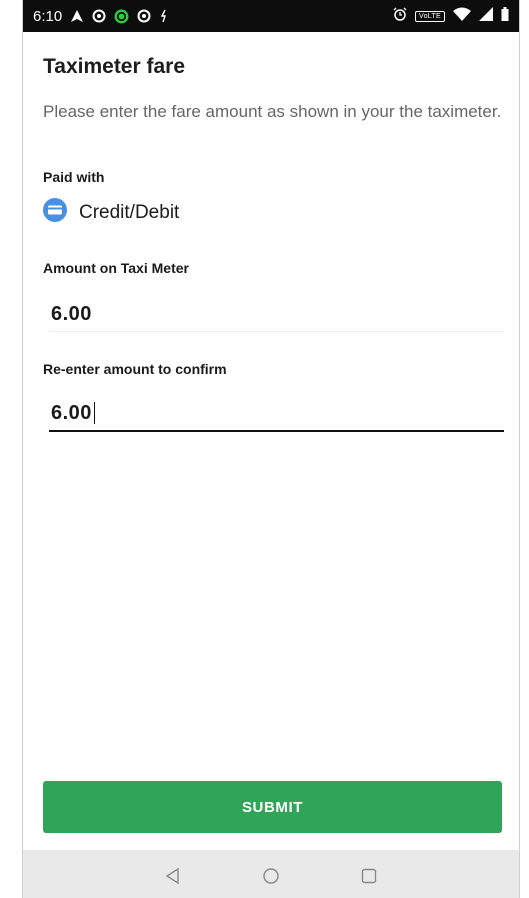 The width and height of the screenshot is (529, 898). Describe the element at coordinates (135, 369) in the screenshot. I see `confirm-amount-label: Re-enter amount to confirm` at that location.